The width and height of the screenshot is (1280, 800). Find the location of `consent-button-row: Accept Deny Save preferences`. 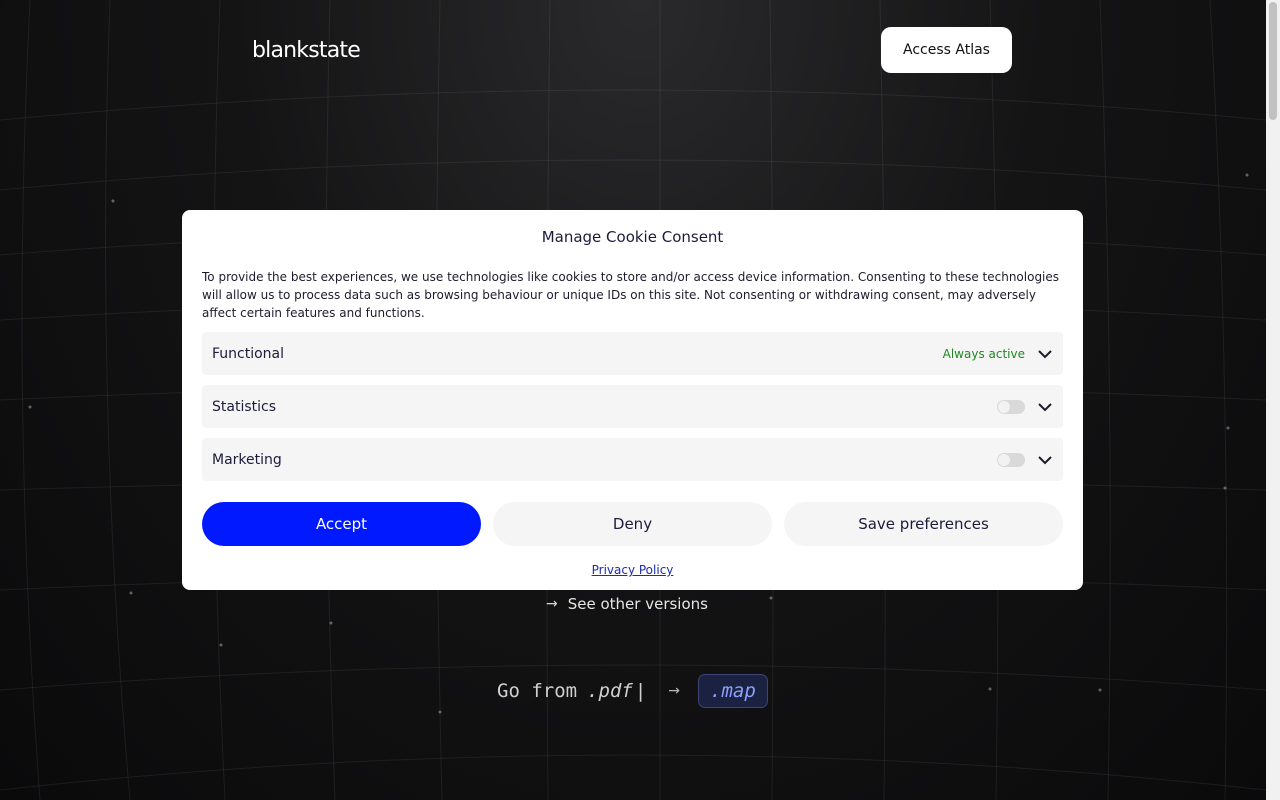

consent-button-row: Accept Deny Save preferences is located at coordinates (632, 524).